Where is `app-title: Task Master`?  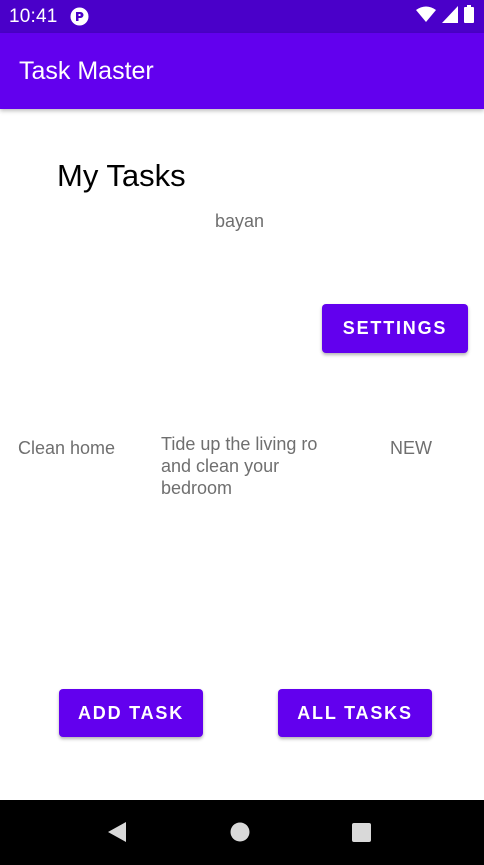 app-title: Task Master is located at coordinates (86, 71).